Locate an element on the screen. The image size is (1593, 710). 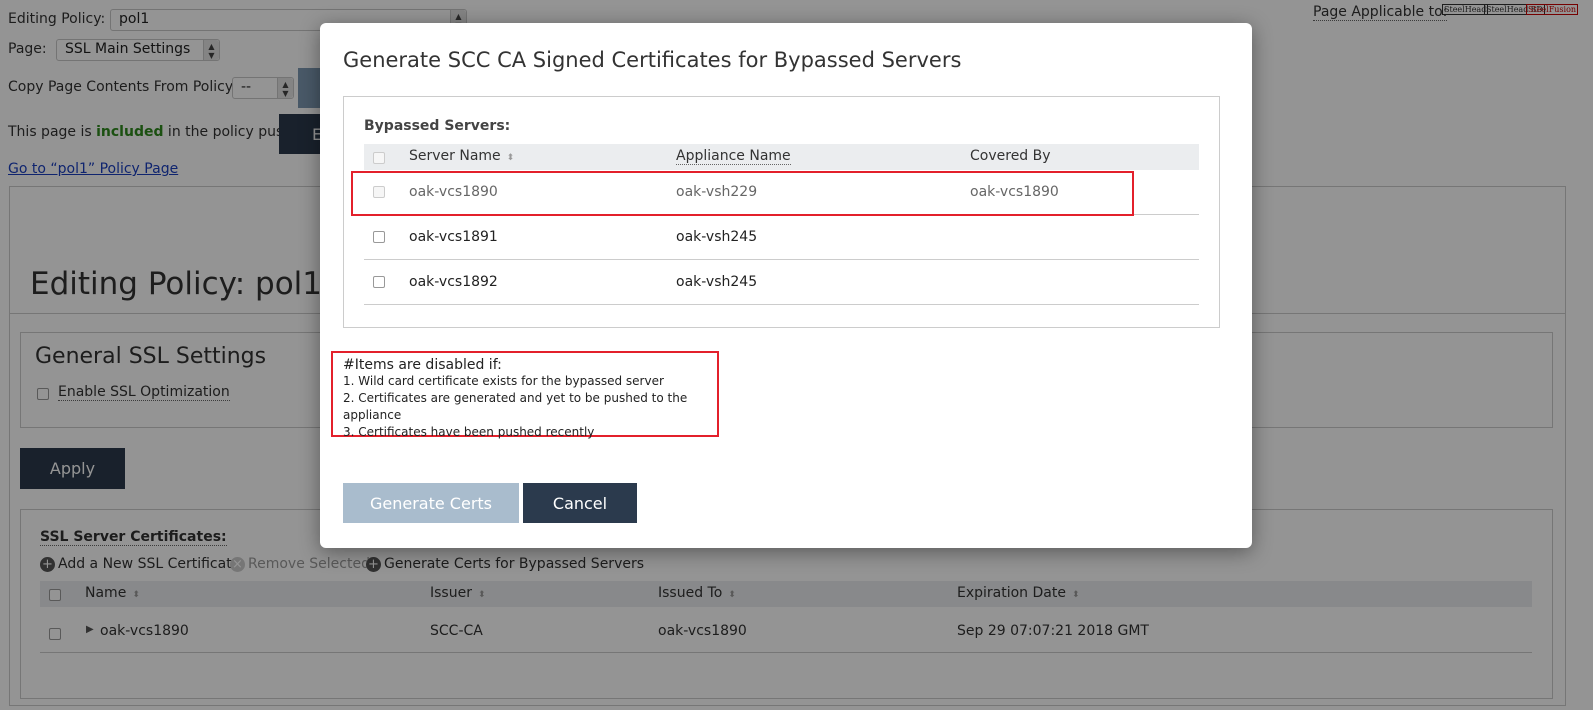
col-appliance-name: Appliance Name is located at coordinates (733, 156).